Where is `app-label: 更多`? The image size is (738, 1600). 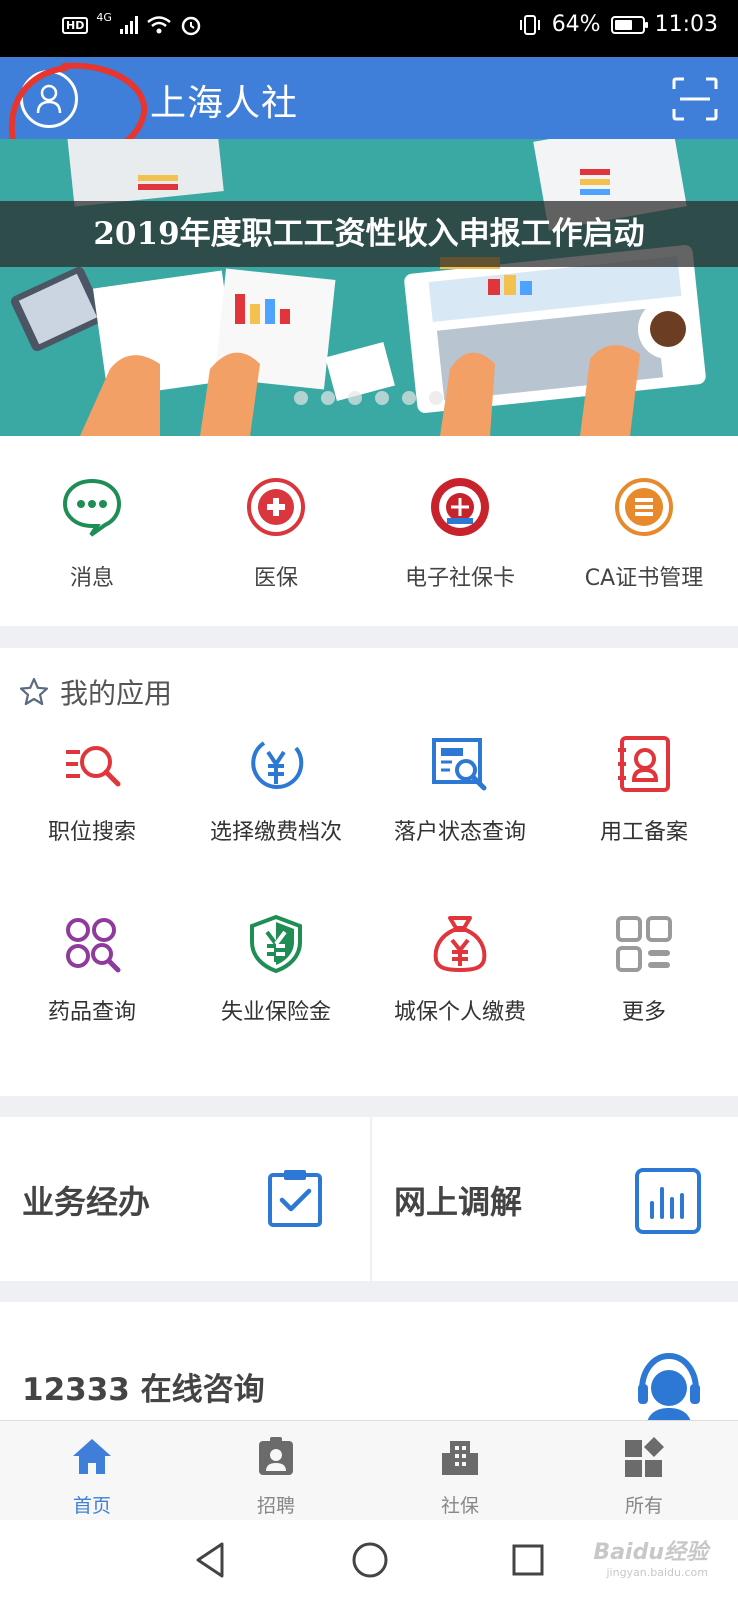 app-label: 更多 is located at coordinates (643, 1012).